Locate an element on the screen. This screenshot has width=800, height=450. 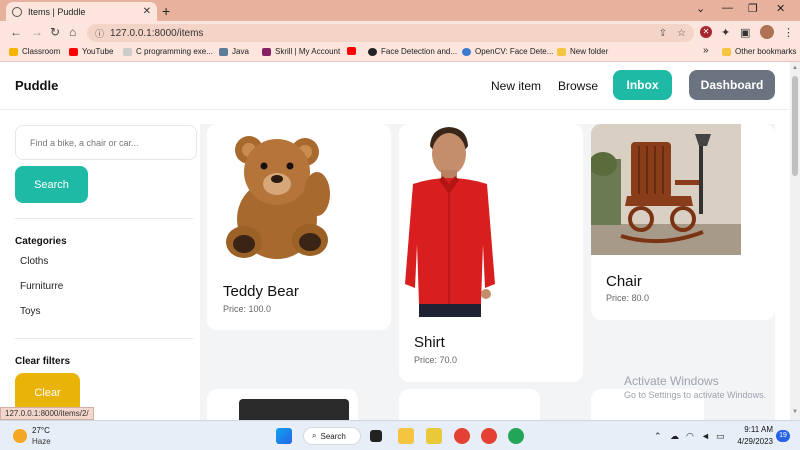
sticky-app-icon is located at coordinates (434, 436).